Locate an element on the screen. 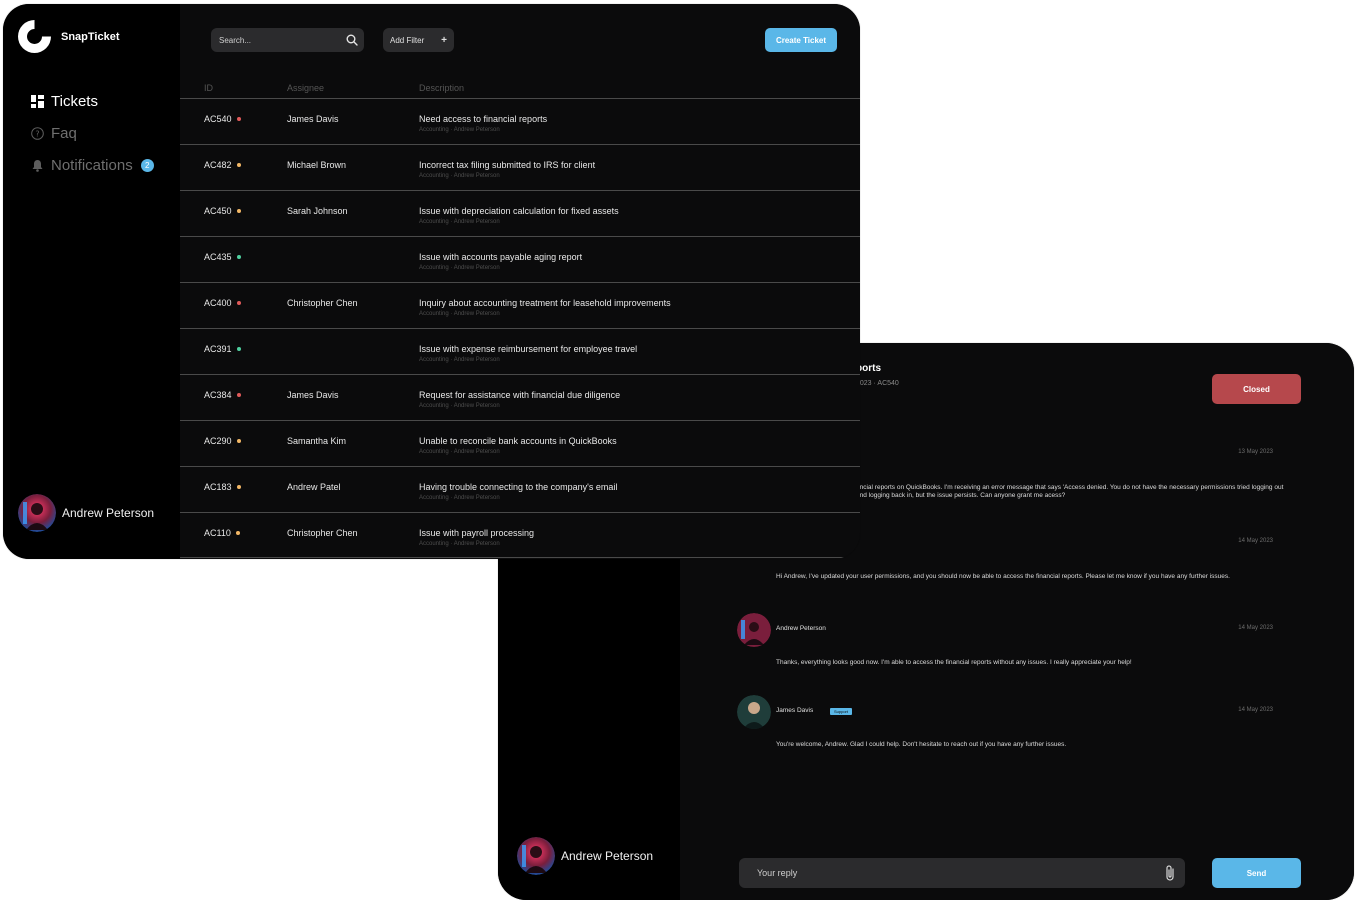  brand: SnapTicket is located at coordinates (69, 36).